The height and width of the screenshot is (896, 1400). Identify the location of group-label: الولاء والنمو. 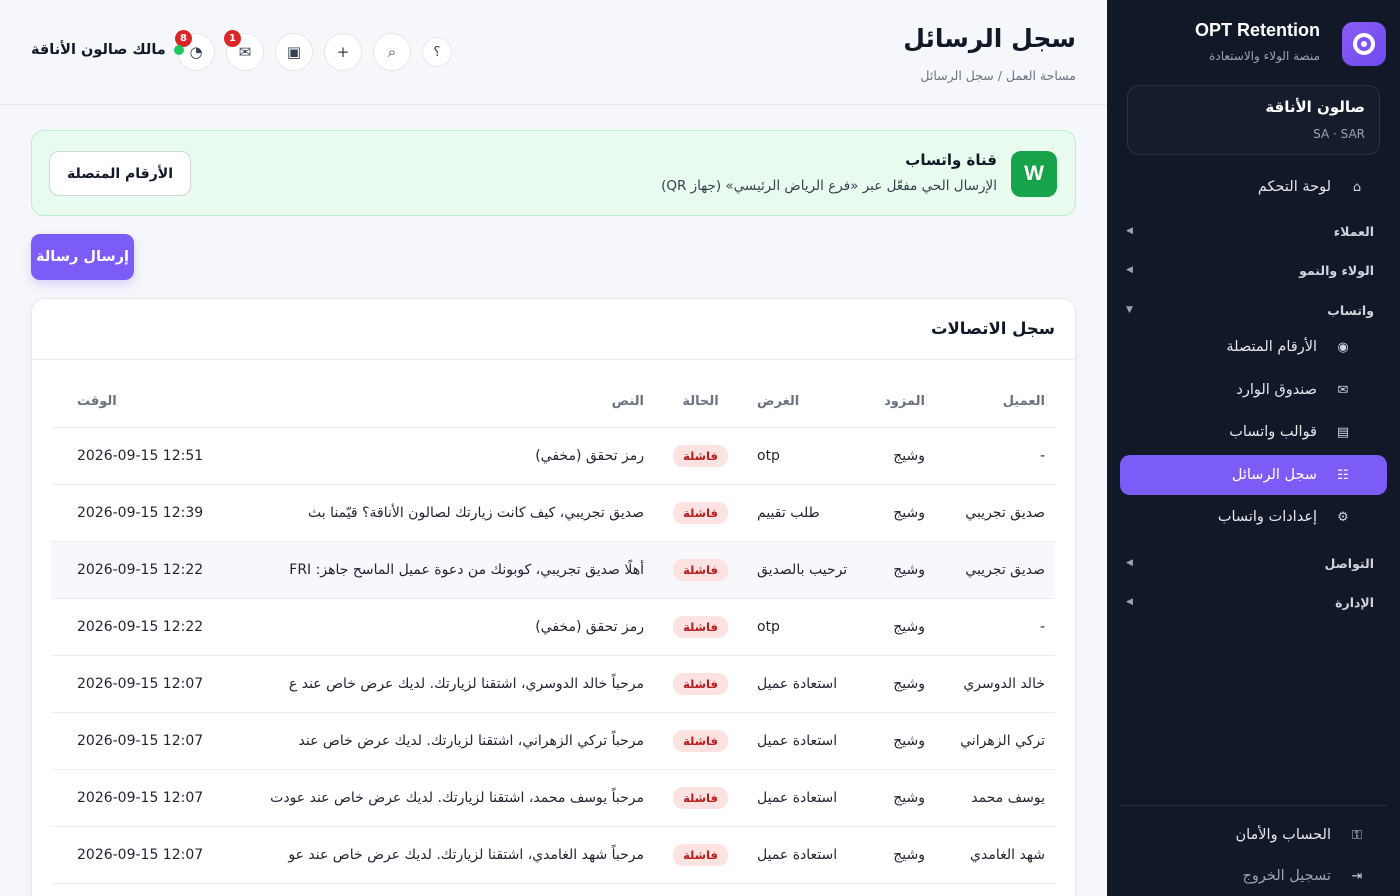
(1336, 270).